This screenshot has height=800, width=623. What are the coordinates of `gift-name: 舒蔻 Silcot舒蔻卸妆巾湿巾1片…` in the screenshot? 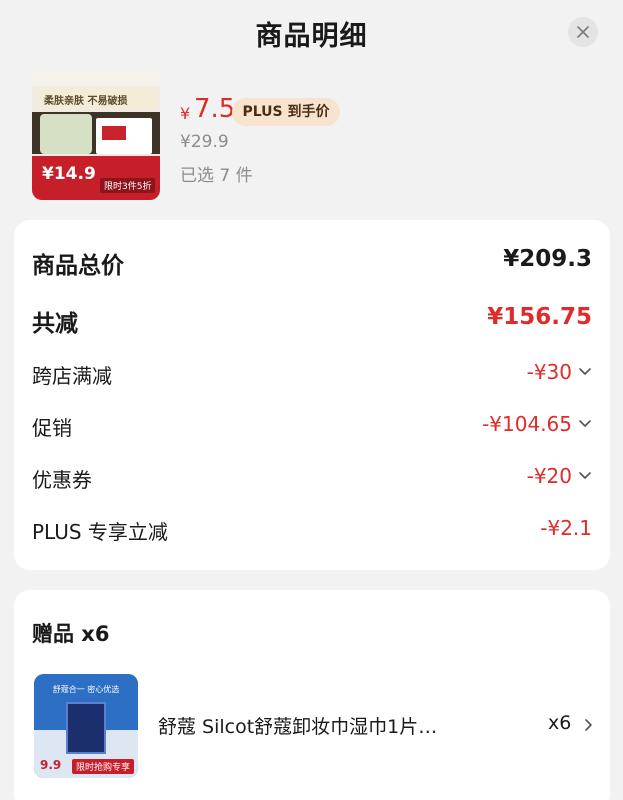 It's located at (328, 725).